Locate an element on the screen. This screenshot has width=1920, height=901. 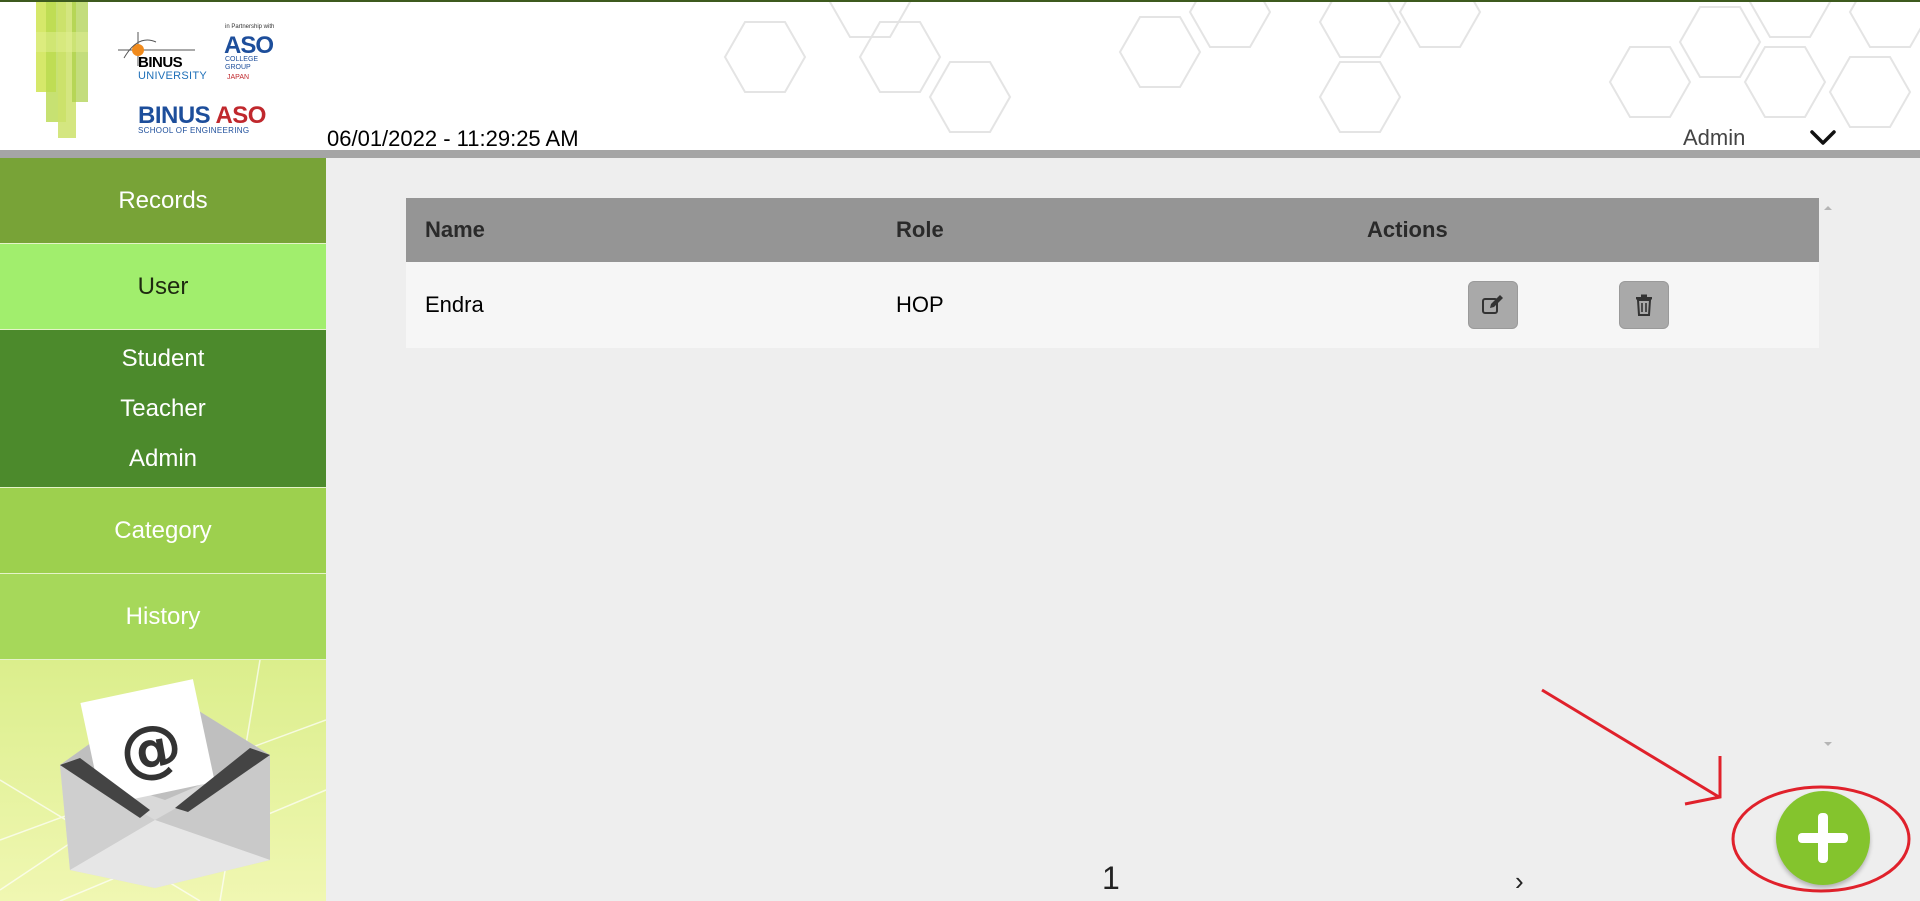
sidebar-item-admin: Admin is located at coordinates (163, 459).